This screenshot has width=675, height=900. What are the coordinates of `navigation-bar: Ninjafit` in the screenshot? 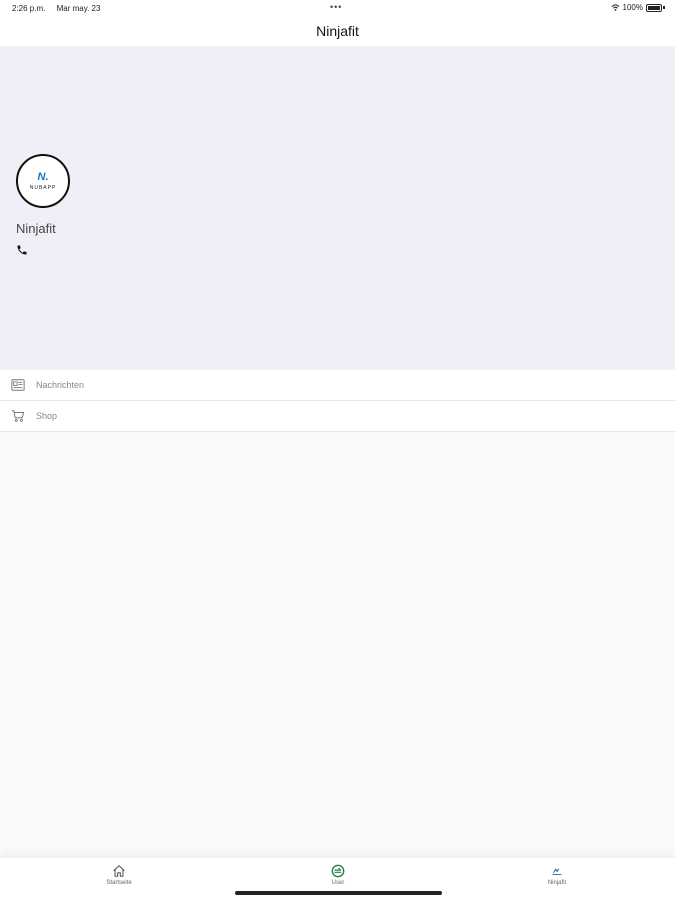 It's located at (337, 31).